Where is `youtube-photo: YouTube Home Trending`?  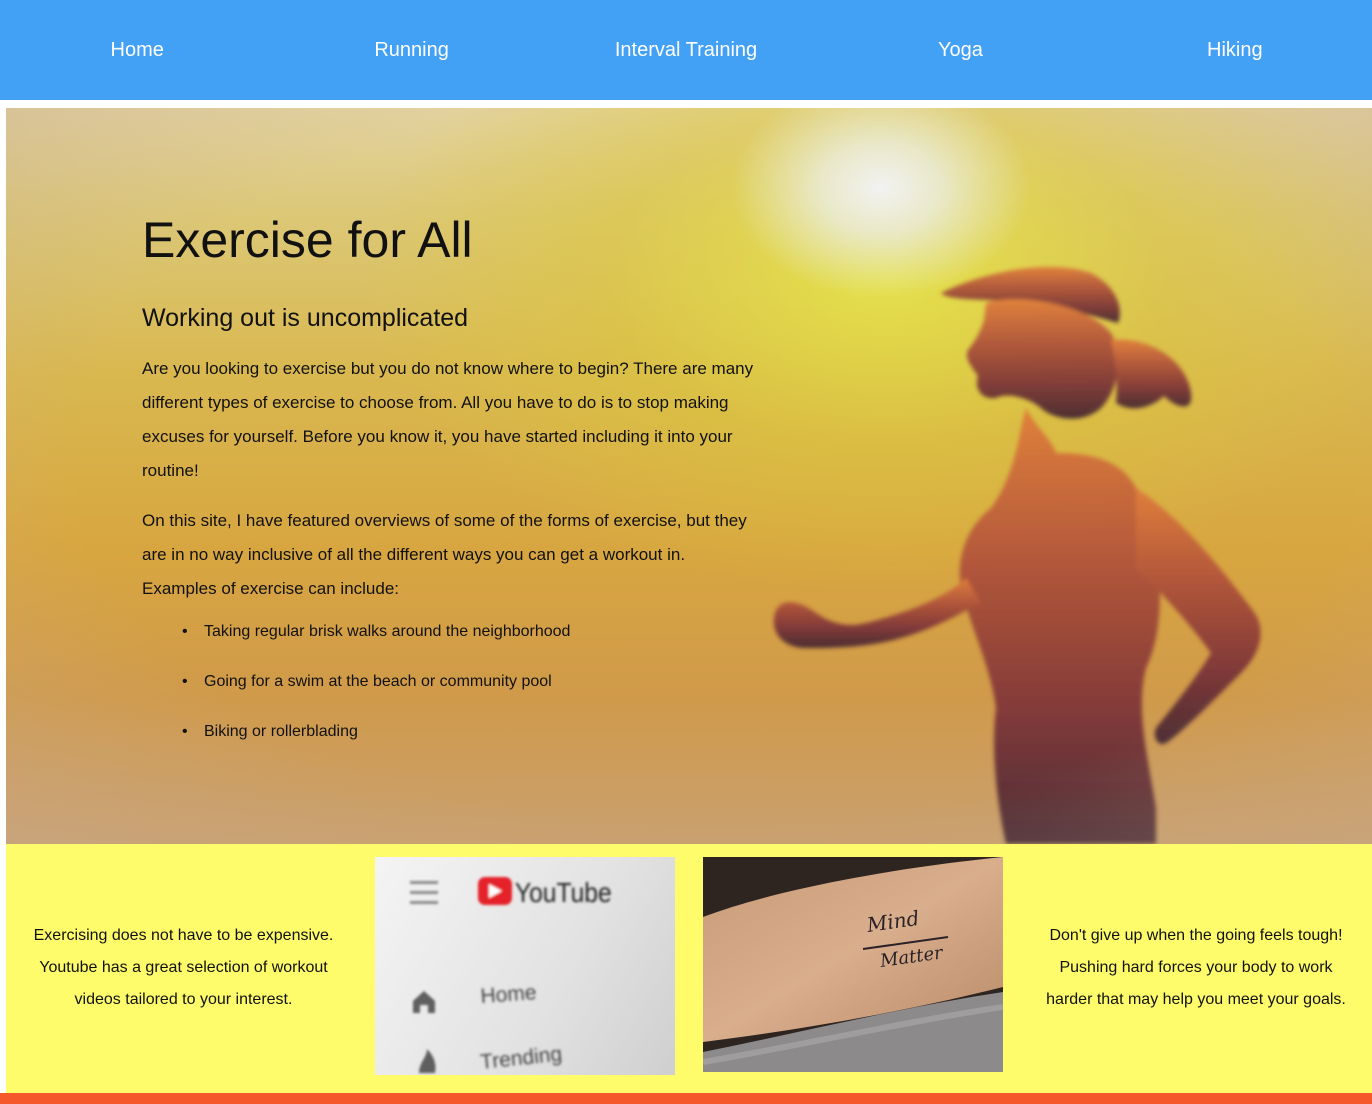 youtube-photo: YouTube Home Trending is located at coordinates (525, 966).